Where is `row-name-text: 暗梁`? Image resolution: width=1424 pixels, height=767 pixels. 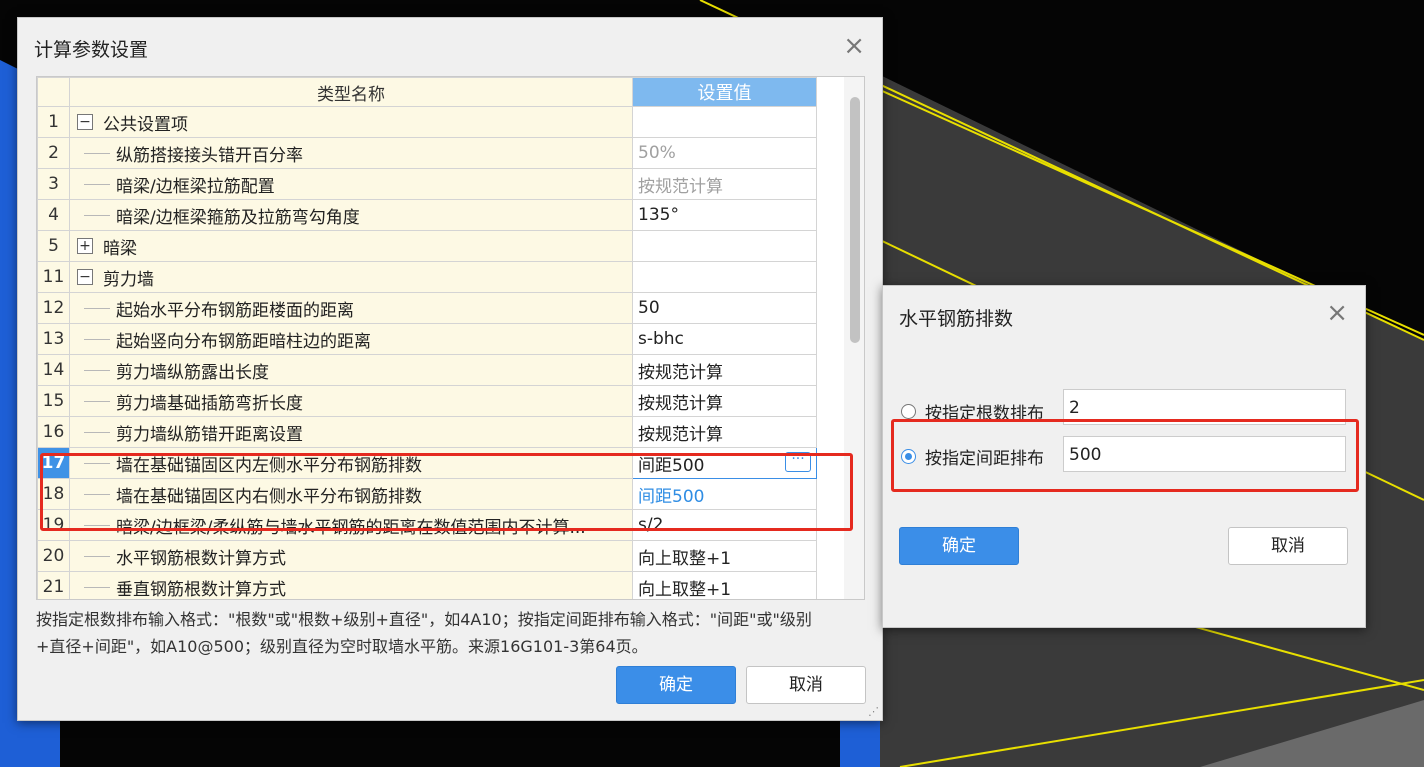
row-name-text: 暗梁 is located at coordinates (120, 248).